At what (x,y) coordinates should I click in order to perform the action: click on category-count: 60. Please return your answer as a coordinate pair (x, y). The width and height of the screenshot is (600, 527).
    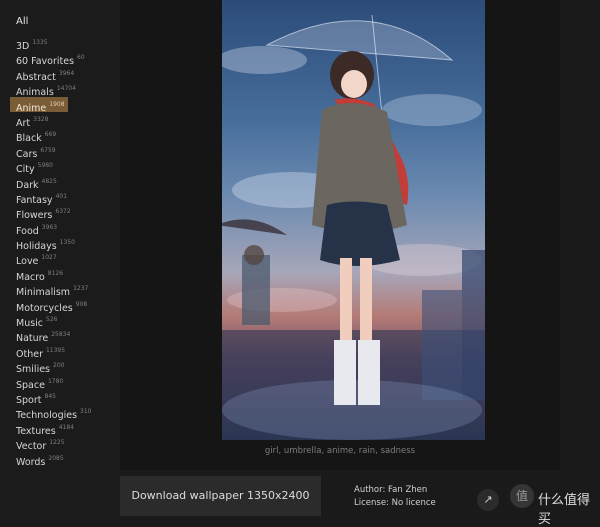
    Looking at the image, I should click on (81, 58).